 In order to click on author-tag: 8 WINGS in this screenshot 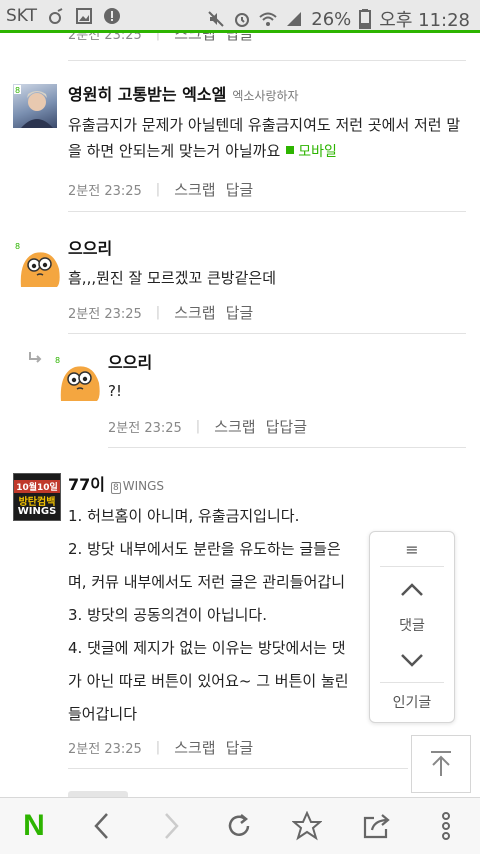, I will do `click(138, 486)`.